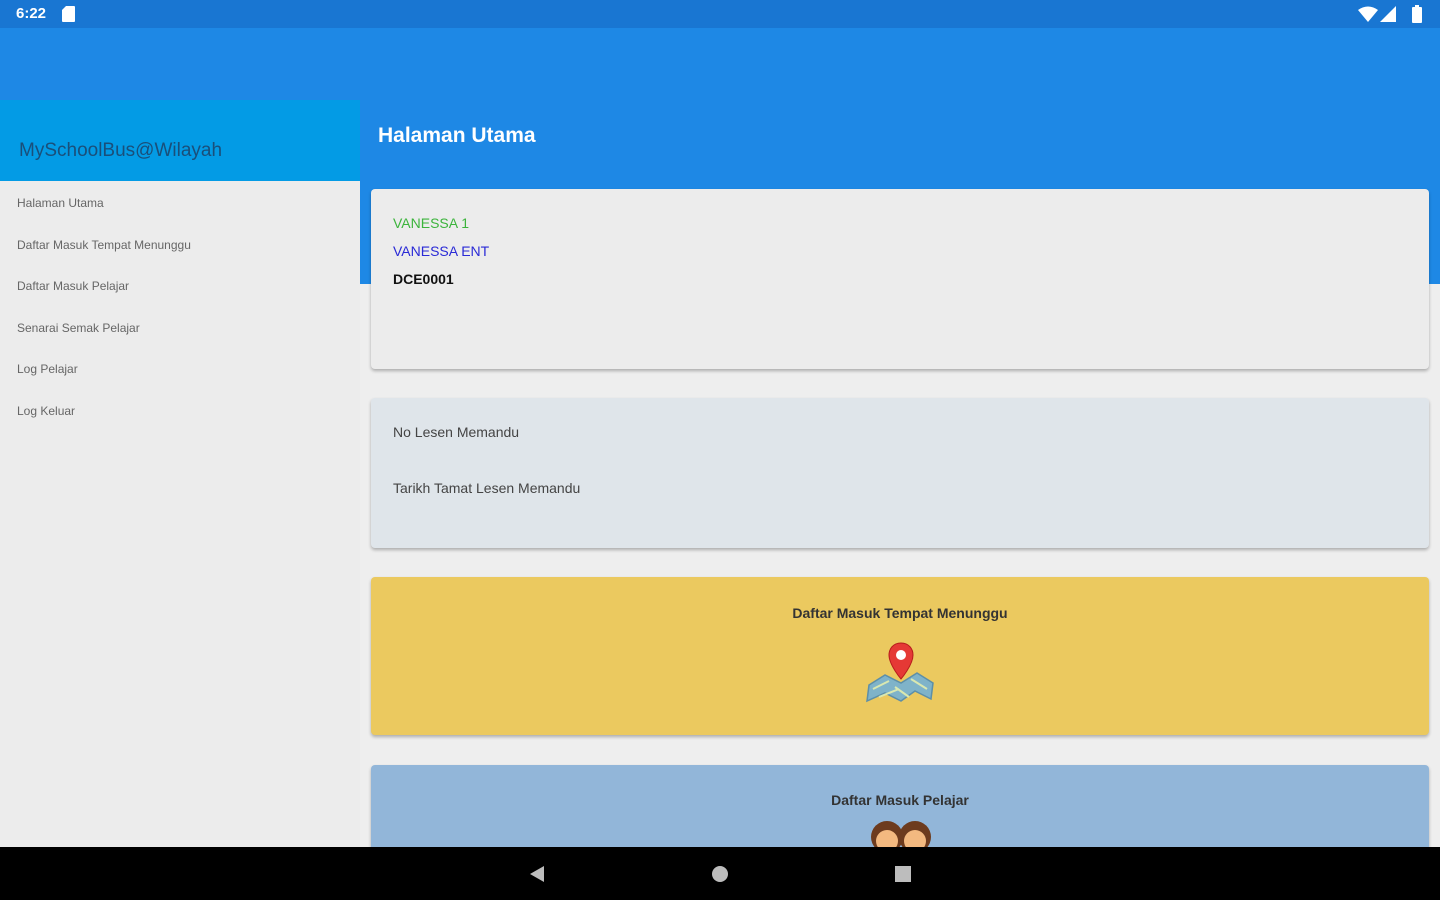 Image resolution: width=1440 pixels, height=900 pixels. Describe the element at coordinates (900, 613) in the screenshot. I see `waiting-card-label: Daftar Masuk Tempat Menunggu` at that location.